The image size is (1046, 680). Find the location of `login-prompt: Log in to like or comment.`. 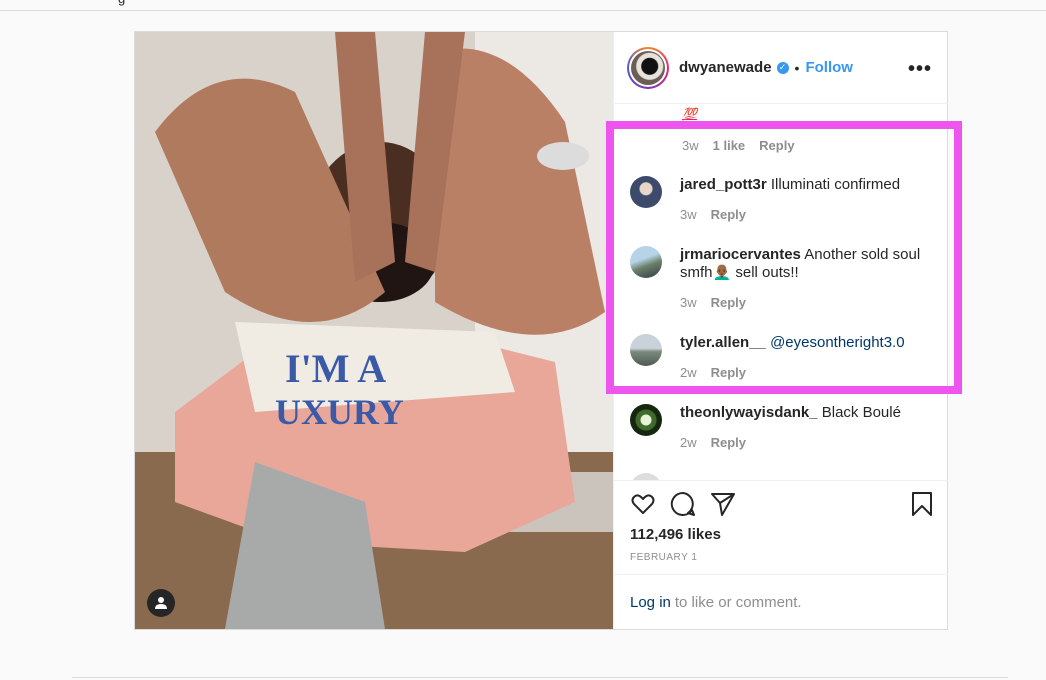

login-prompt: Log in to like or comment. is located at coordinates (781, 602).